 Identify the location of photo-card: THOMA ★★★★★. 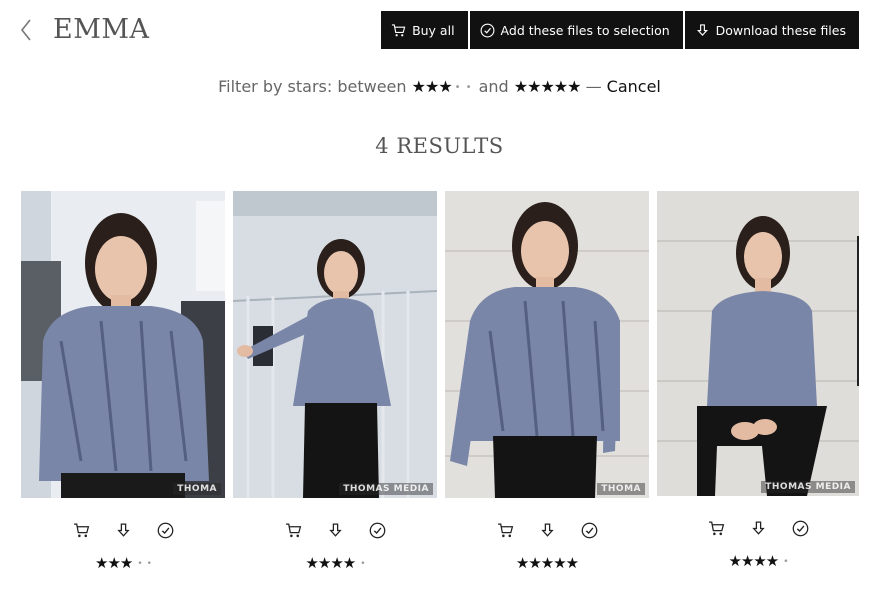
(547, 381).